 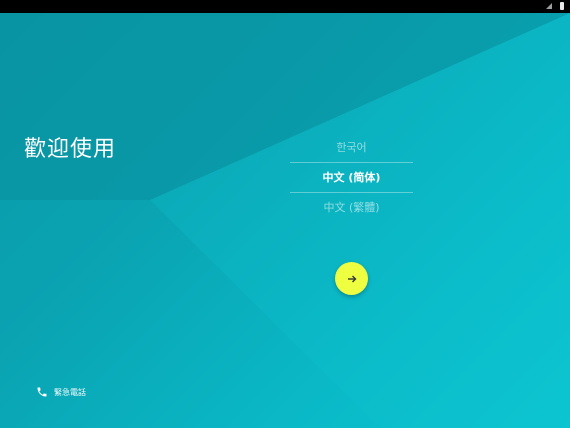 I want to click on emergency-call-button: 緊急電話, so click(x=61, y=392).